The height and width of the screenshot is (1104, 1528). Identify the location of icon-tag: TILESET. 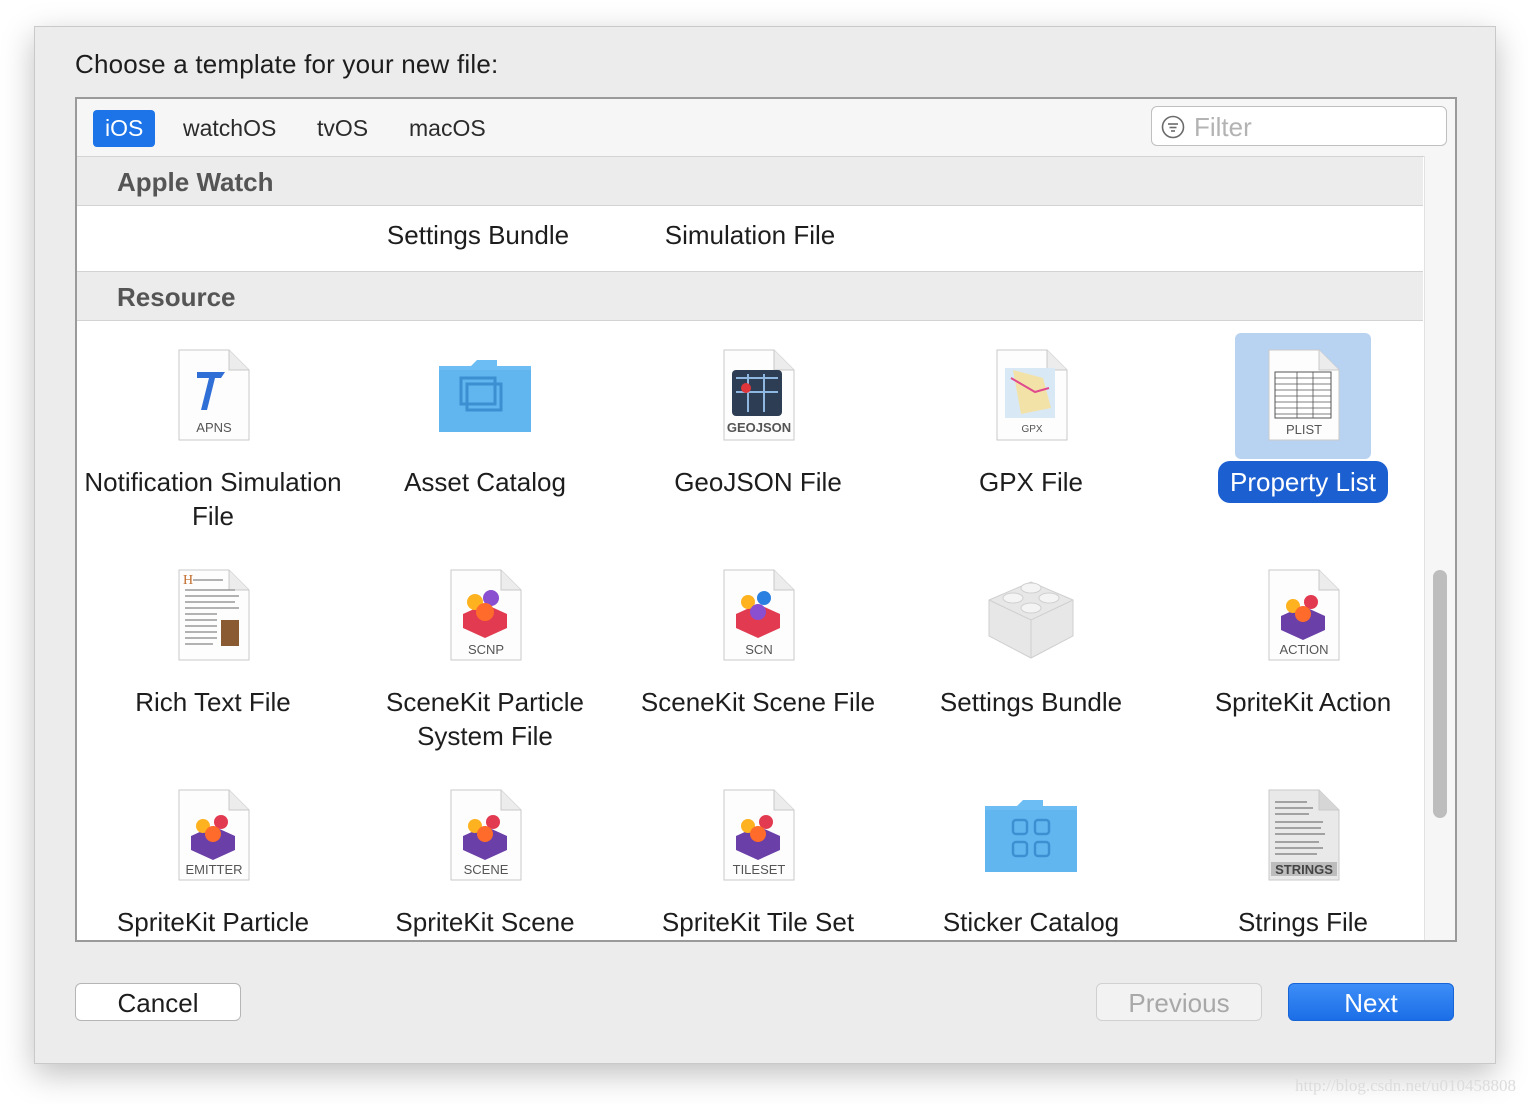
(759, 869).